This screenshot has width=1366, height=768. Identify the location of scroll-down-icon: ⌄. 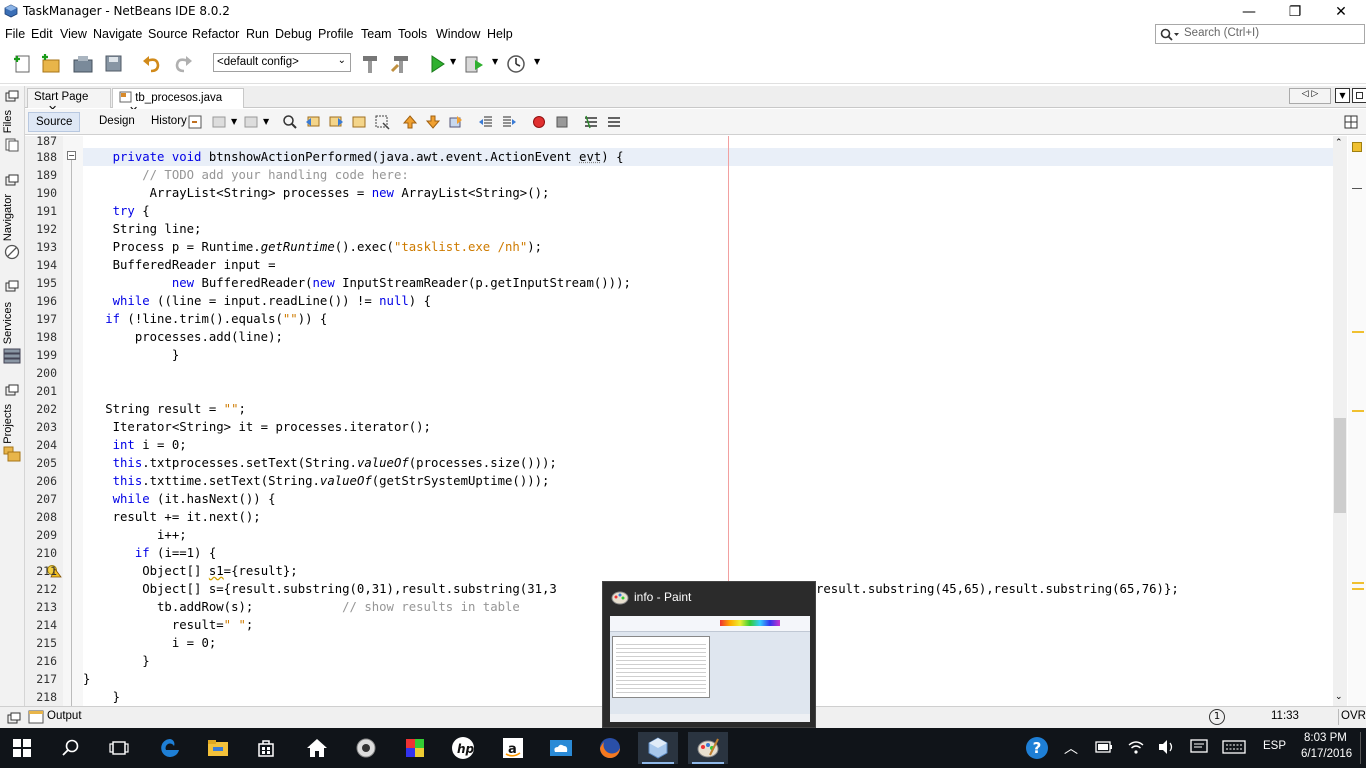
(1339, 697).